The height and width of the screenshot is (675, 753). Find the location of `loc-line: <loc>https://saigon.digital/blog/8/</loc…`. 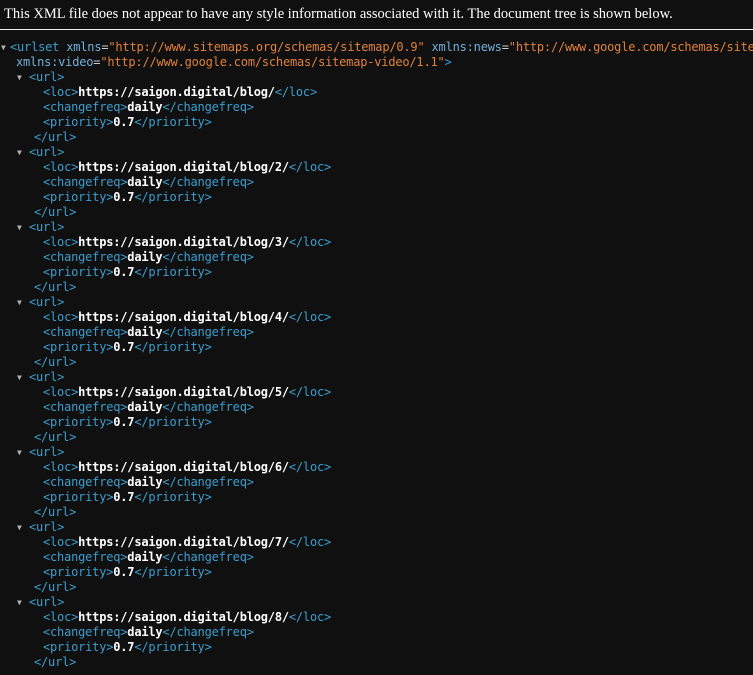

loc-line: <loc>https://saigon.digital/blog/8/</loc… is located at coordinates (376, 617).